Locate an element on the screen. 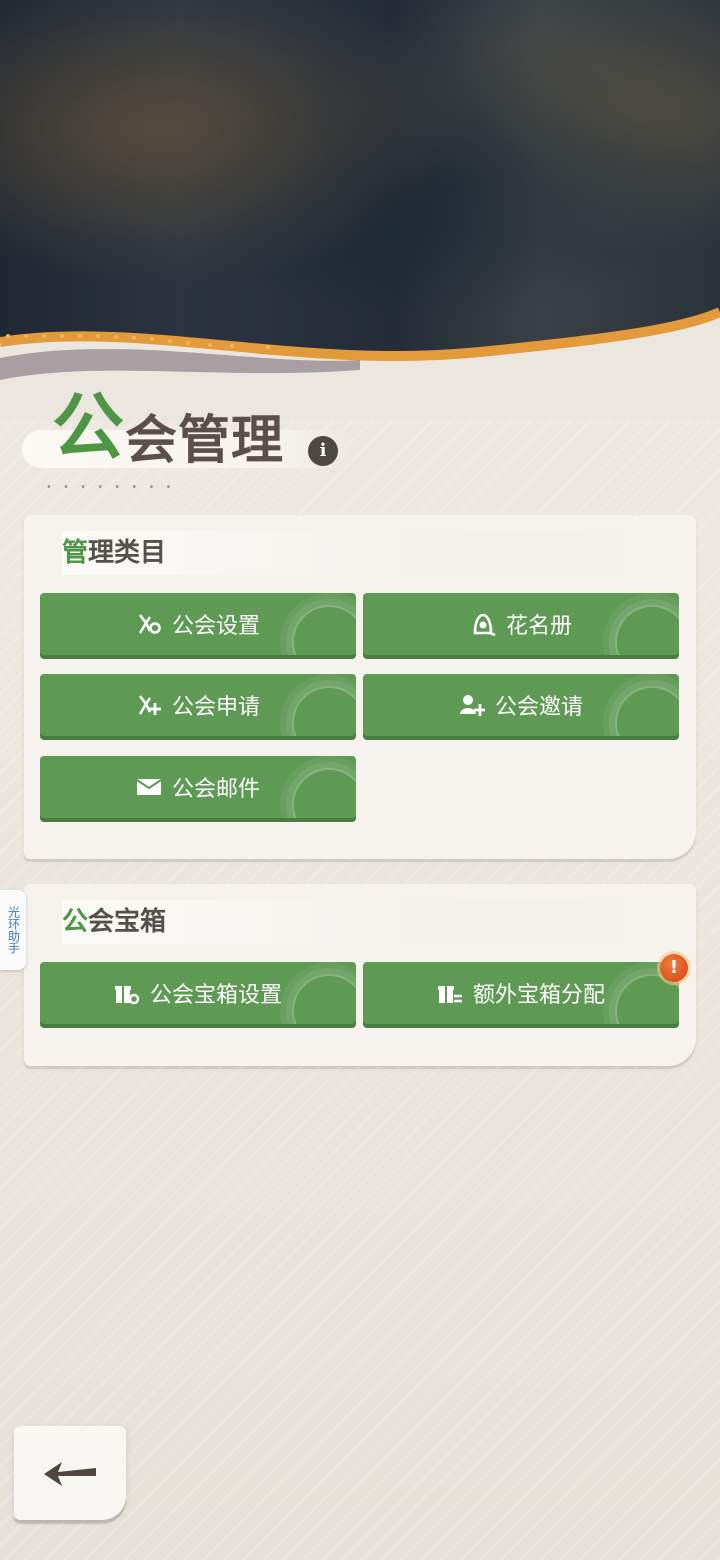  guild-invite-icon is located at coordinates (472, 705).